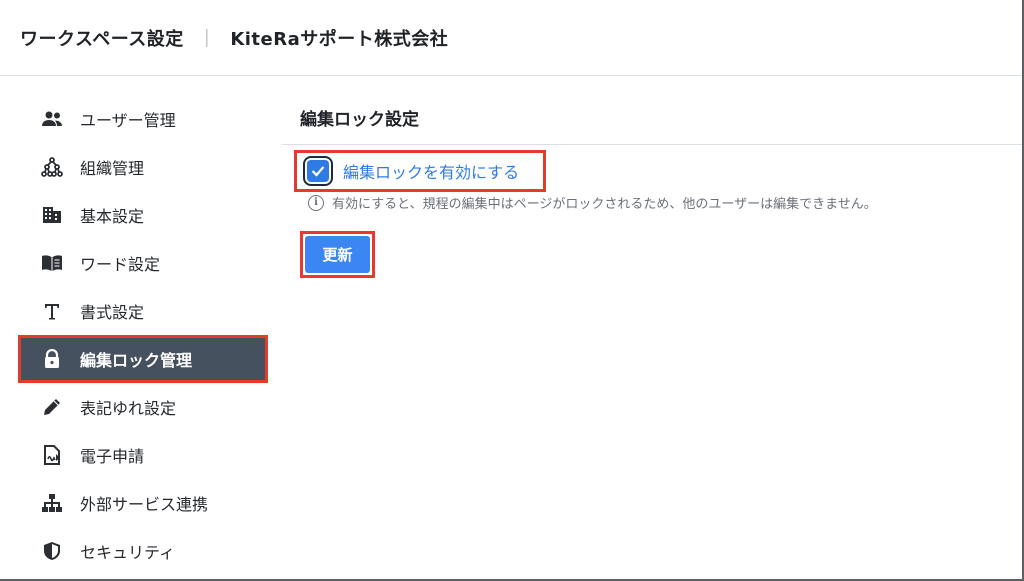  What do you see at coordinates (316, 202) in the screenshot?
I see `info-icon: i` at bounding box center [316, 202].